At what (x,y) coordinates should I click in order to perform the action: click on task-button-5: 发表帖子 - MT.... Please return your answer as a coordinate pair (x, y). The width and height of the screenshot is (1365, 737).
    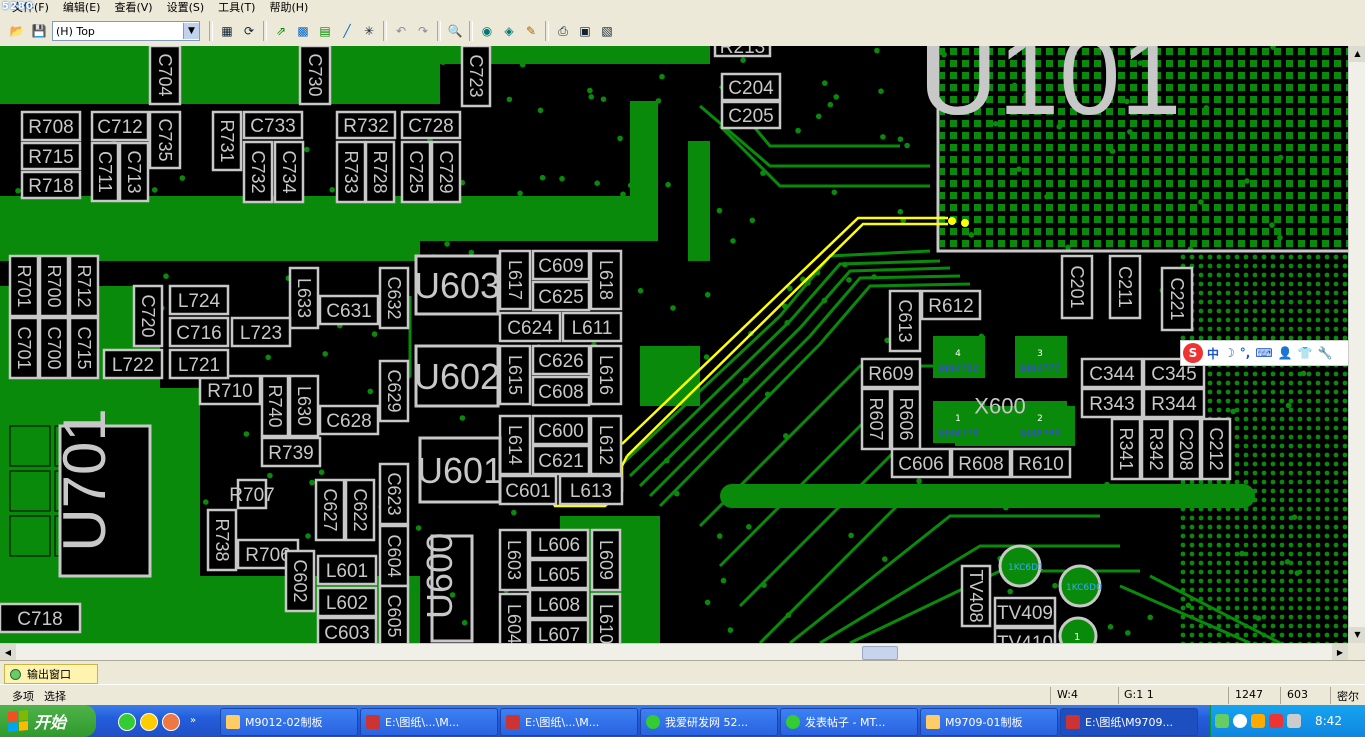
    Looking at the image, I should click on (849, 722).